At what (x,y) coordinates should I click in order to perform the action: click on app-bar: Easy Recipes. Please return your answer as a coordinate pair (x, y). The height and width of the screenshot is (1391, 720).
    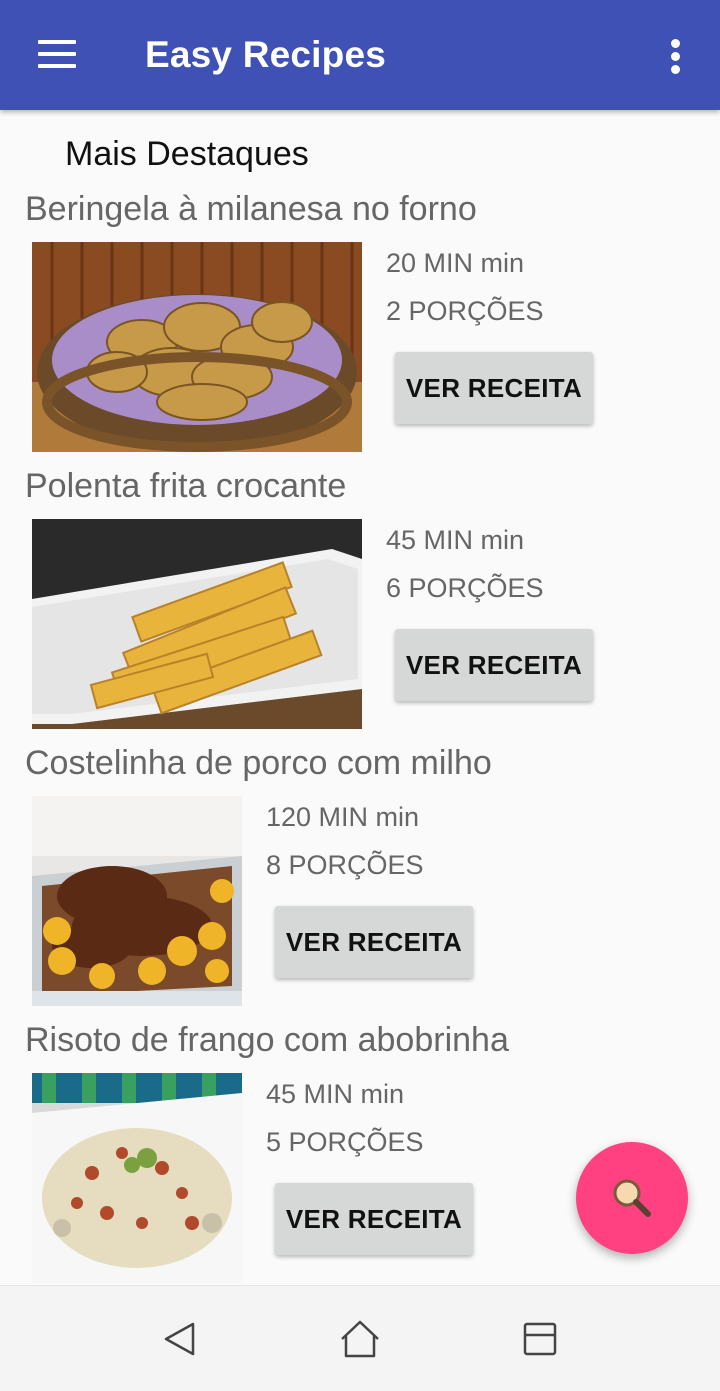
    Looking at the image, I should click on (360, 55).